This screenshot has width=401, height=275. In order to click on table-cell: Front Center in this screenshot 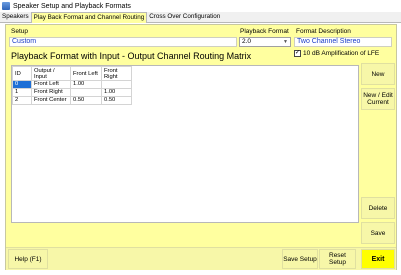, I will do `click(51, 100)`.